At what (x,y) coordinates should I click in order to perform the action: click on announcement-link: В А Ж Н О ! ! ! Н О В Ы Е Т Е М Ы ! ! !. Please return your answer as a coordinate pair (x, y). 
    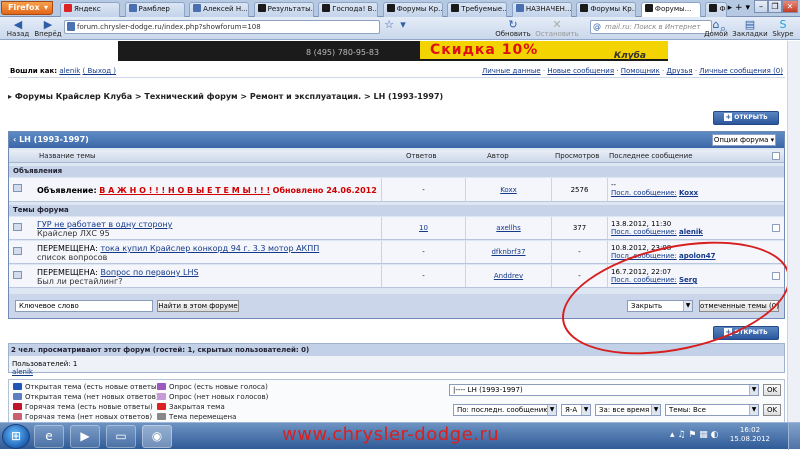
    Looking at the image, I should click on (184, 190).